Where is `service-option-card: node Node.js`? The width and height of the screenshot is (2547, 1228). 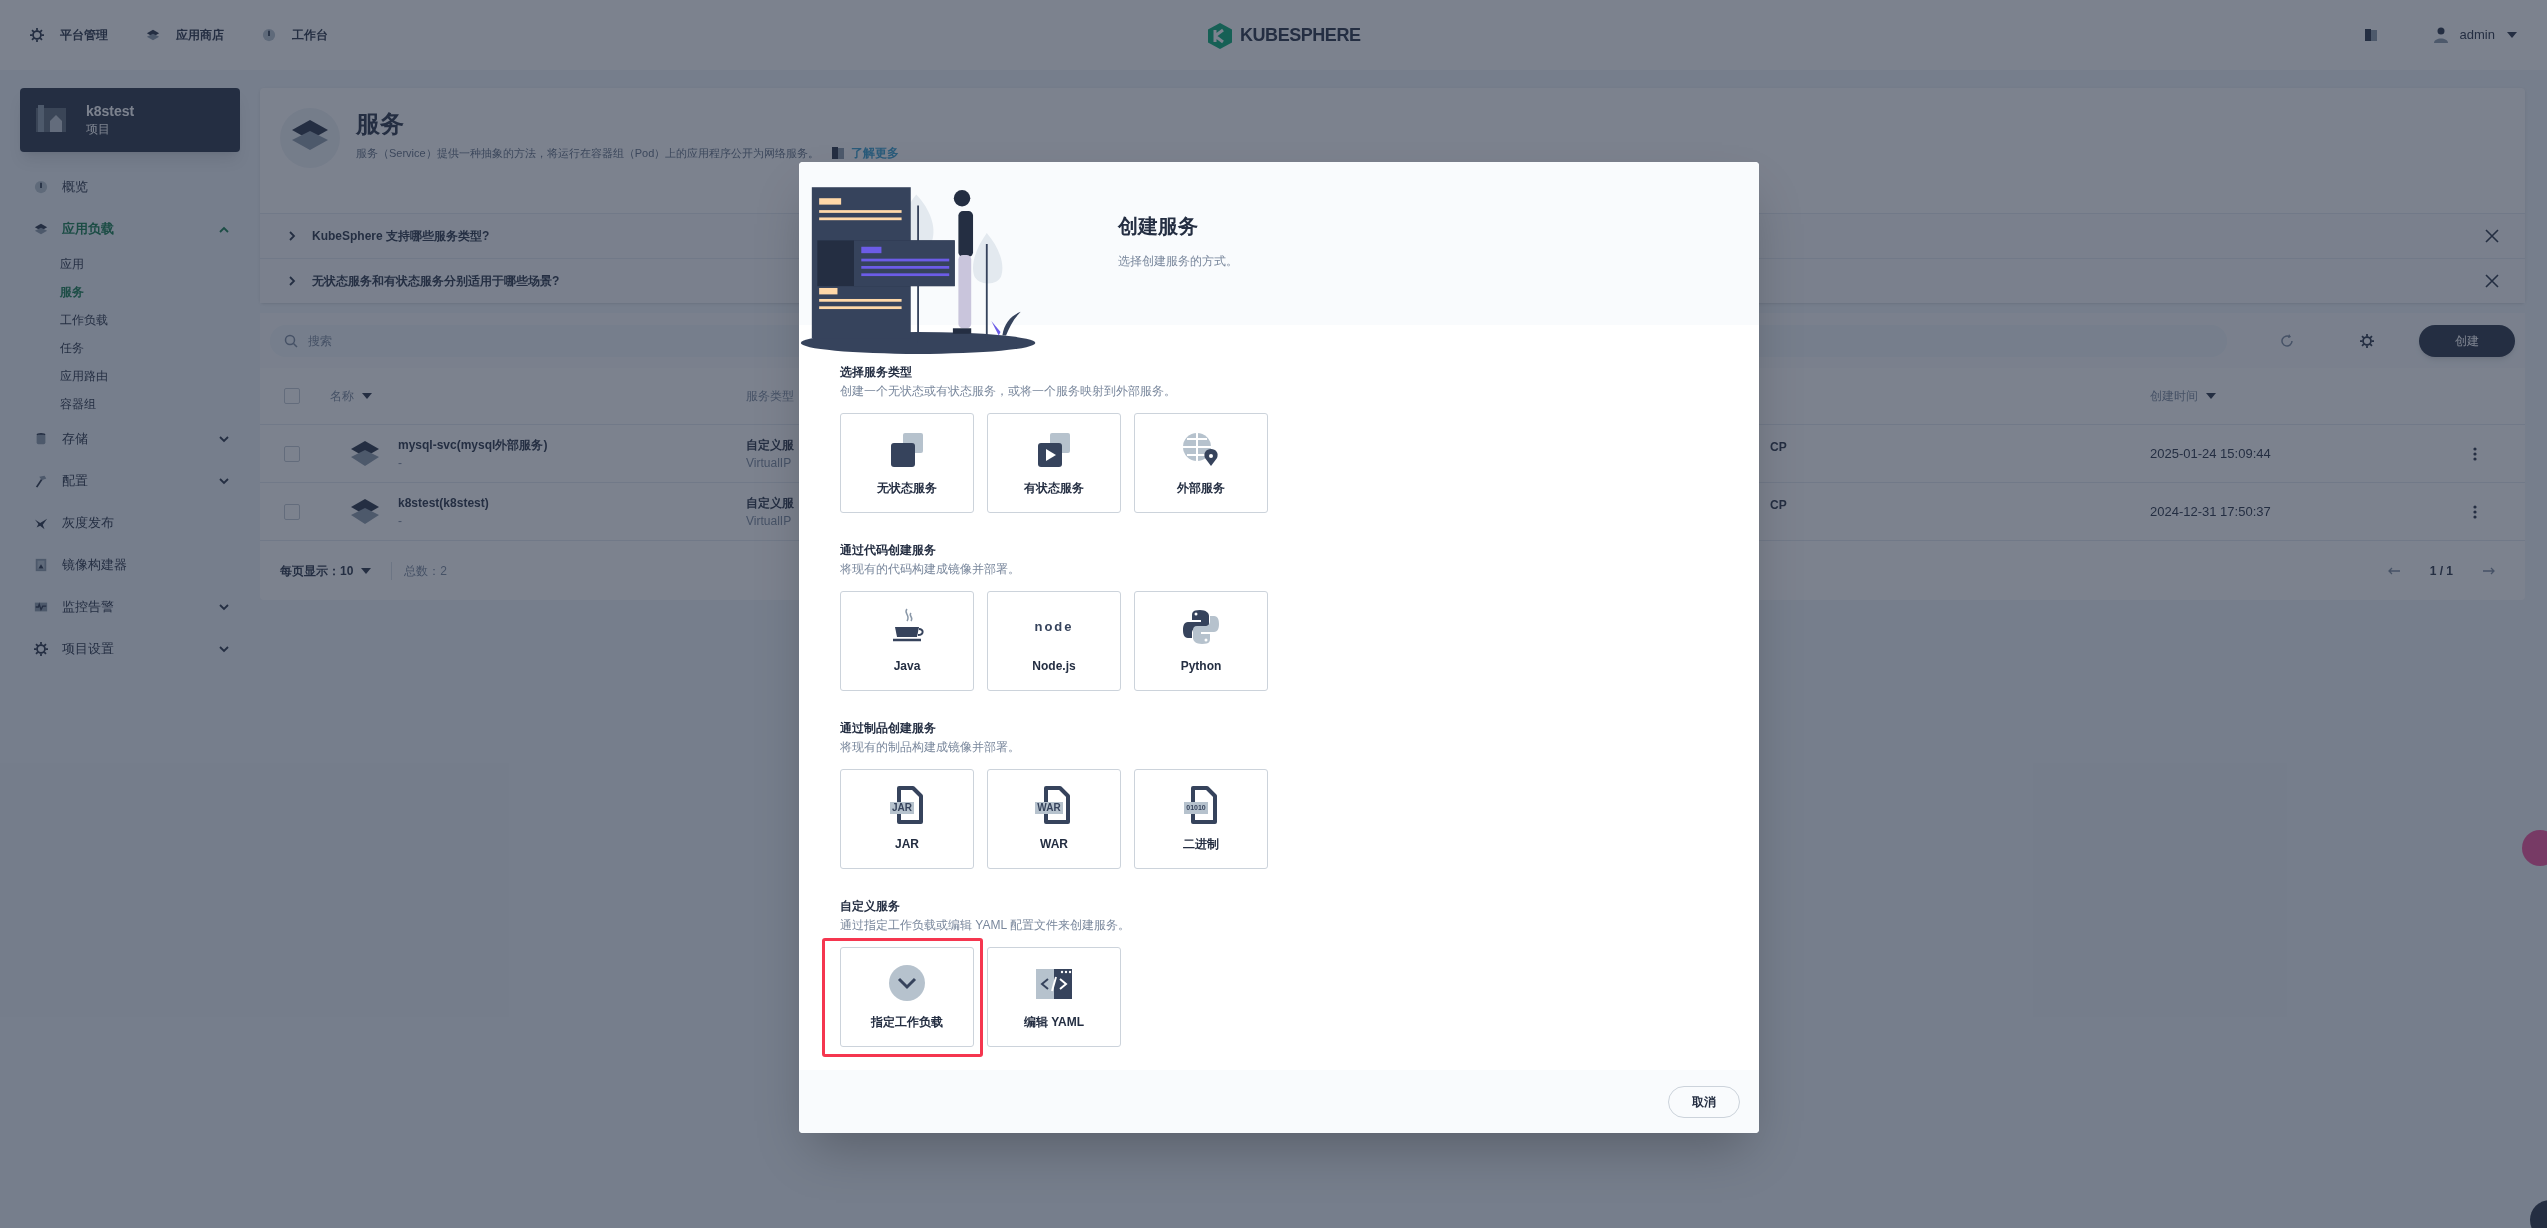 service-option-card: node Node.js is located at coordinates (1054, 641).